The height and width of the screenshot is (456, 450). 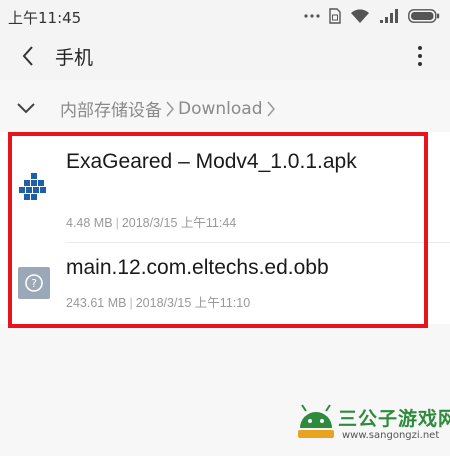 I want to click on unknown-file-icon: ?, so click(x=34, y=283).